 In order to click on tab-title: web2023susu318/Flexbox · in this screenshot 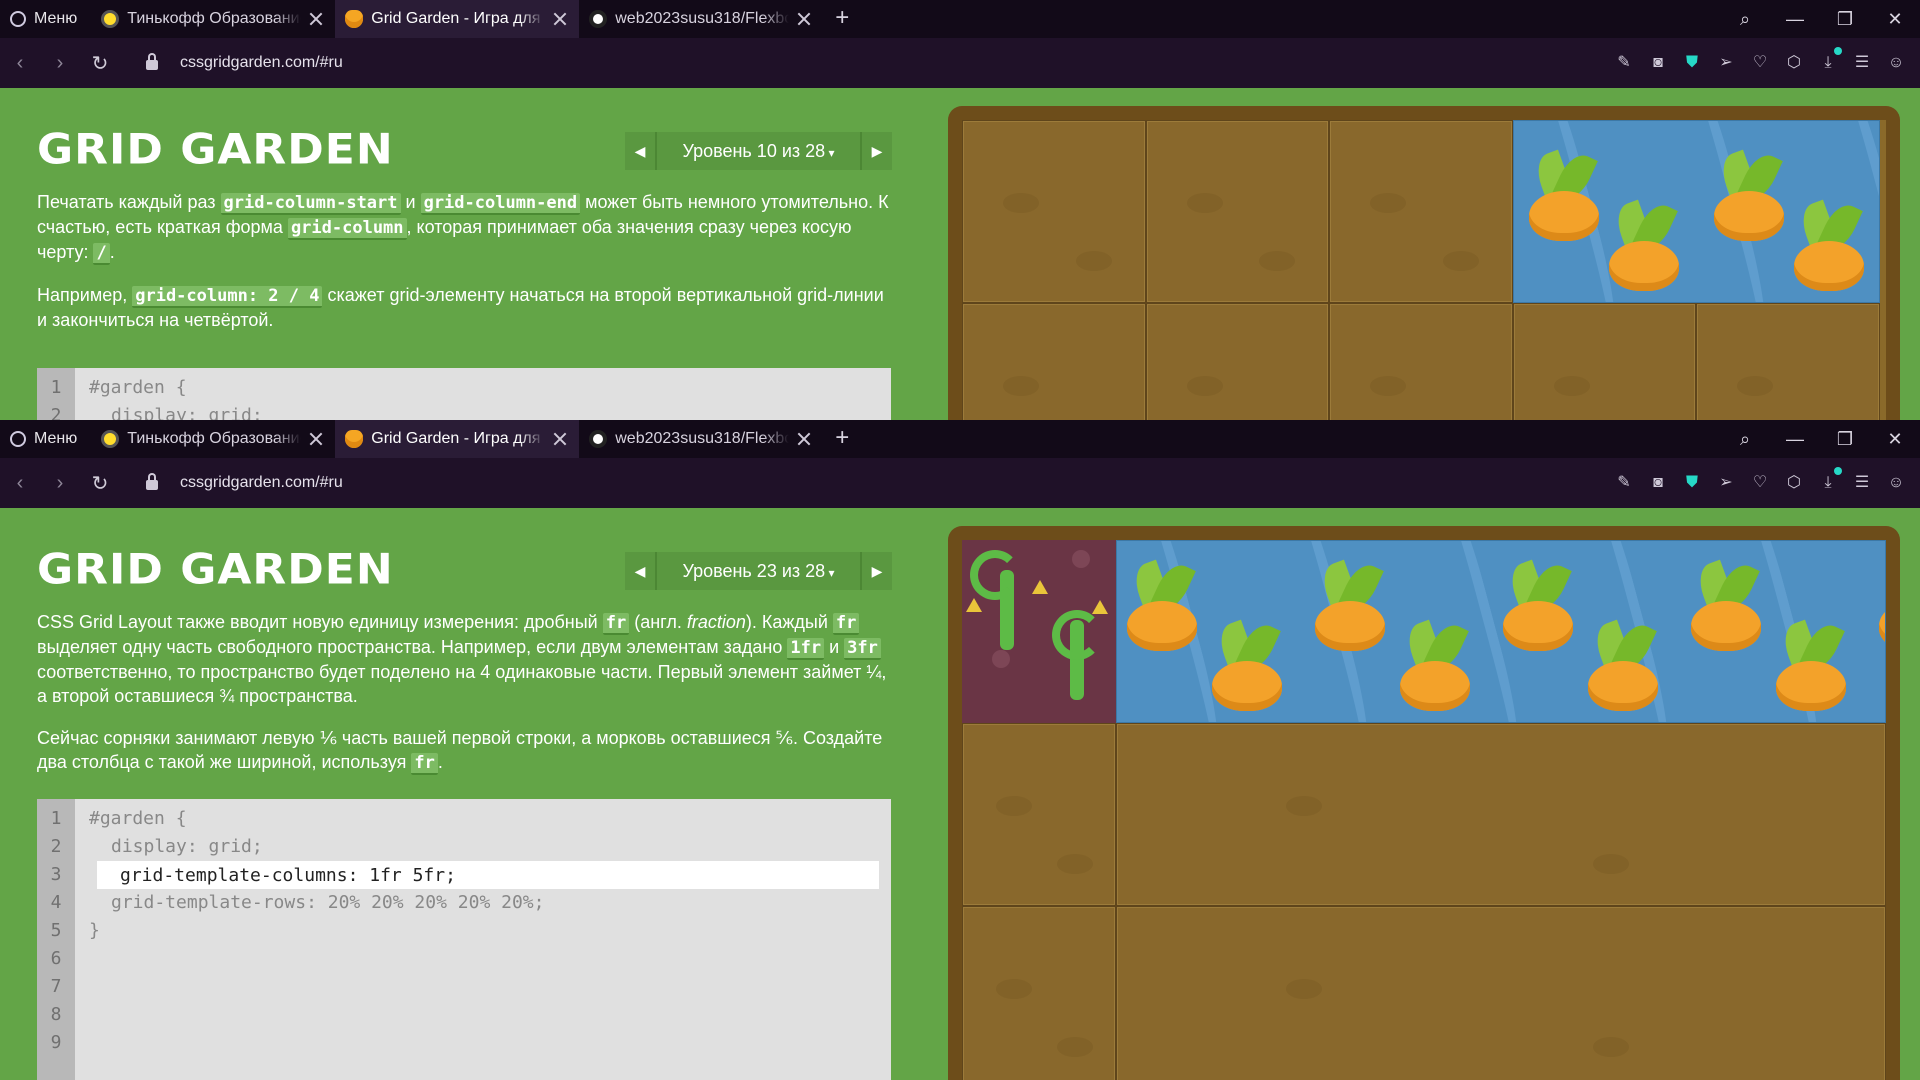, I will do `click(702, 18)`.